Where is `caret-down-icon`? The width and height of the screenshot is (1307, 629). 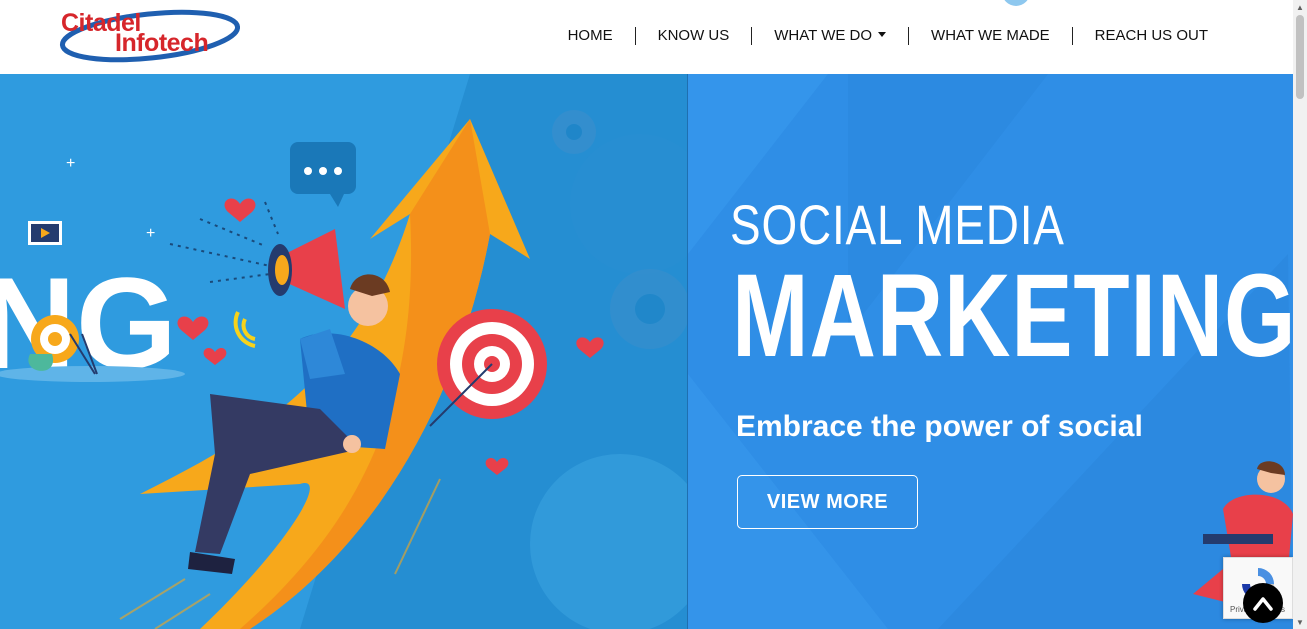 caret-down-icon is located at coordinates (882, 34).